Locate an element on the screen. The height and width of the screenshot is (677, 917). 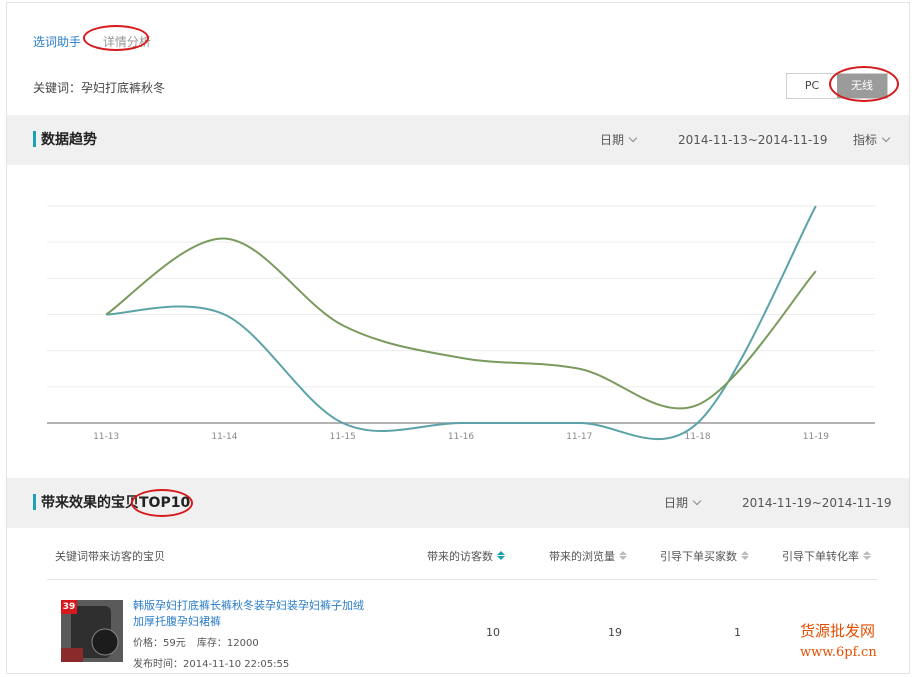
watermark-name: 货源批发网 is located at coordinates (838, 631).